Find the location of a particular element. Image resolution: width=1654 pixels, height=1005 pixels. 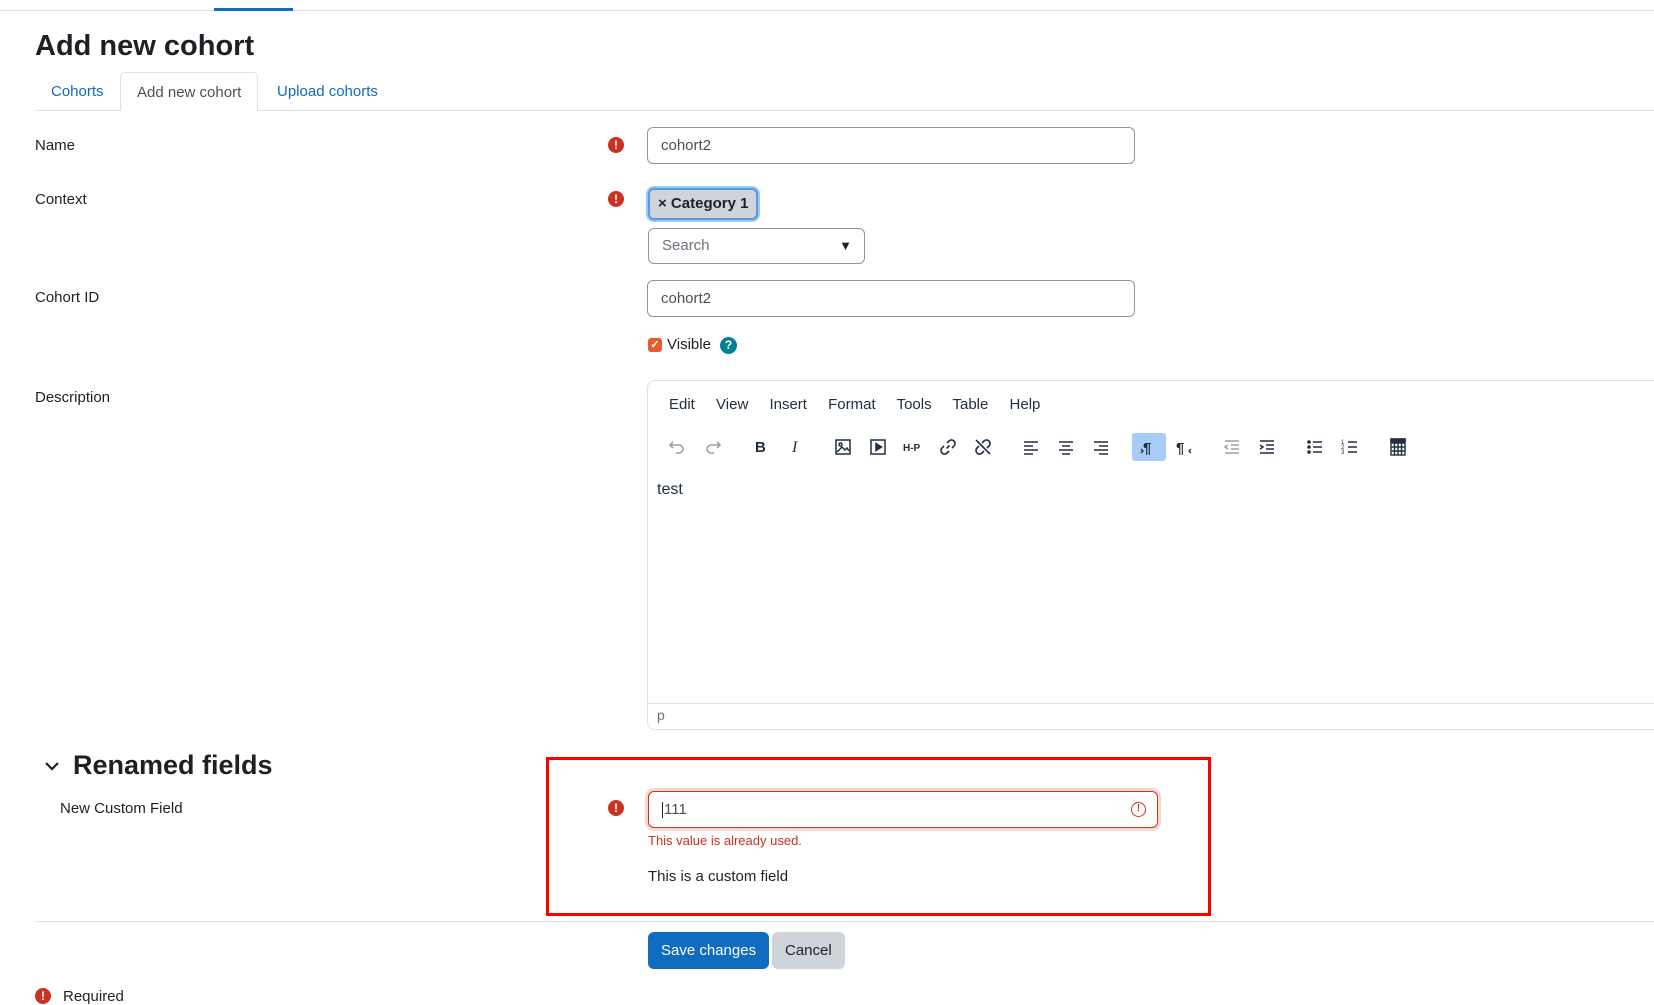

editor-menubar: Edit View Insert Format Tools Table Help is located at coordinates (863, 404).